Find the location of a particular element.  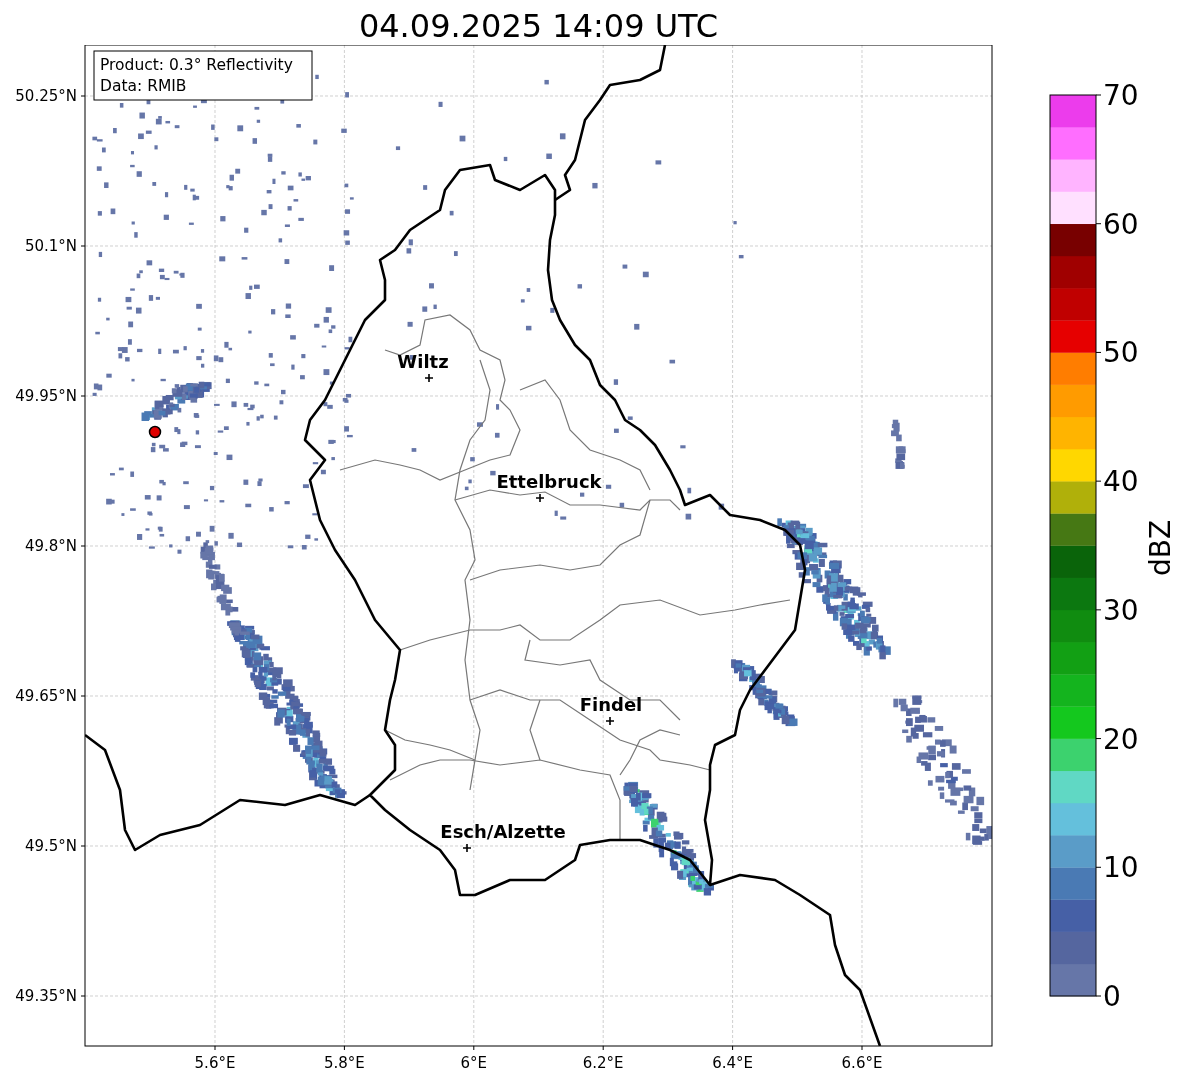

longitude-tick-label: 6°E is located at coordinates (474, 1063).